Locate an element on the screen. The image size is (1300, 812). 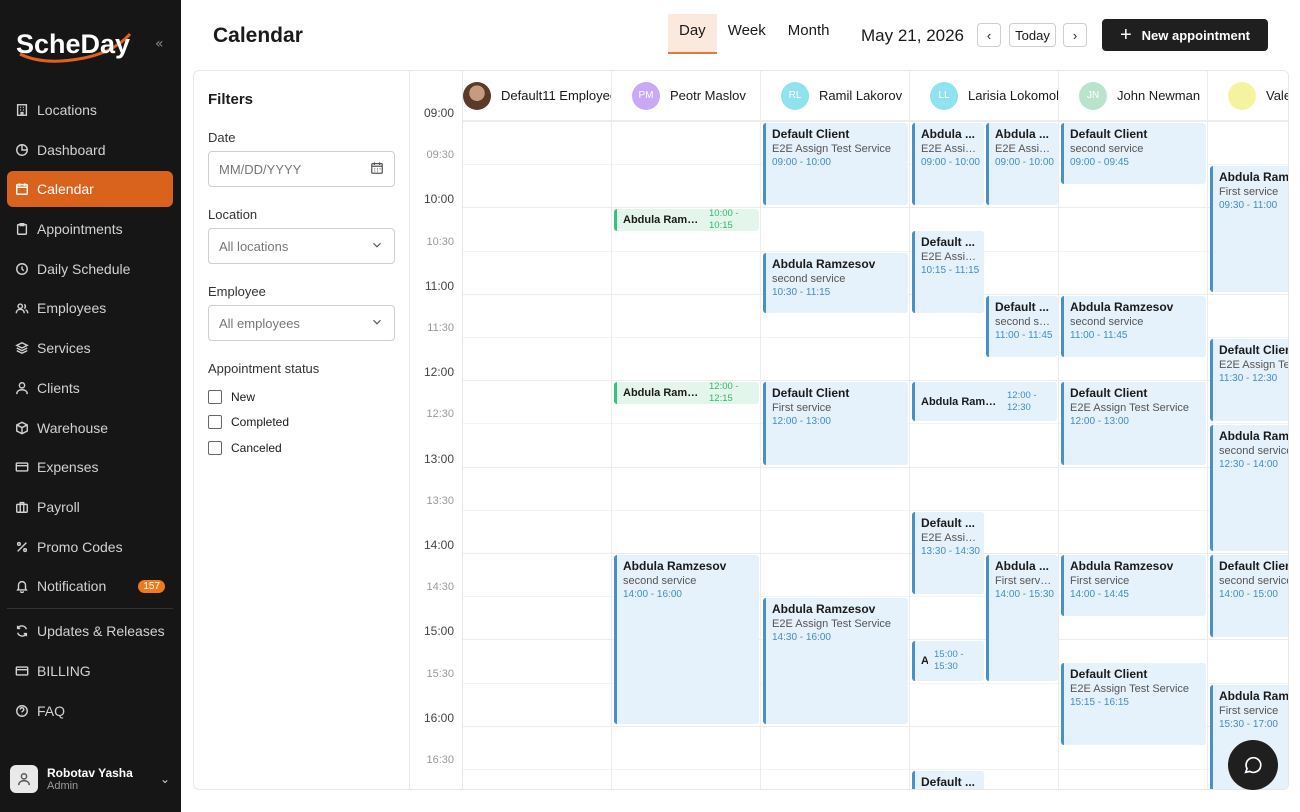
employee-avatar: JN is located at coordinates (1093, 95).